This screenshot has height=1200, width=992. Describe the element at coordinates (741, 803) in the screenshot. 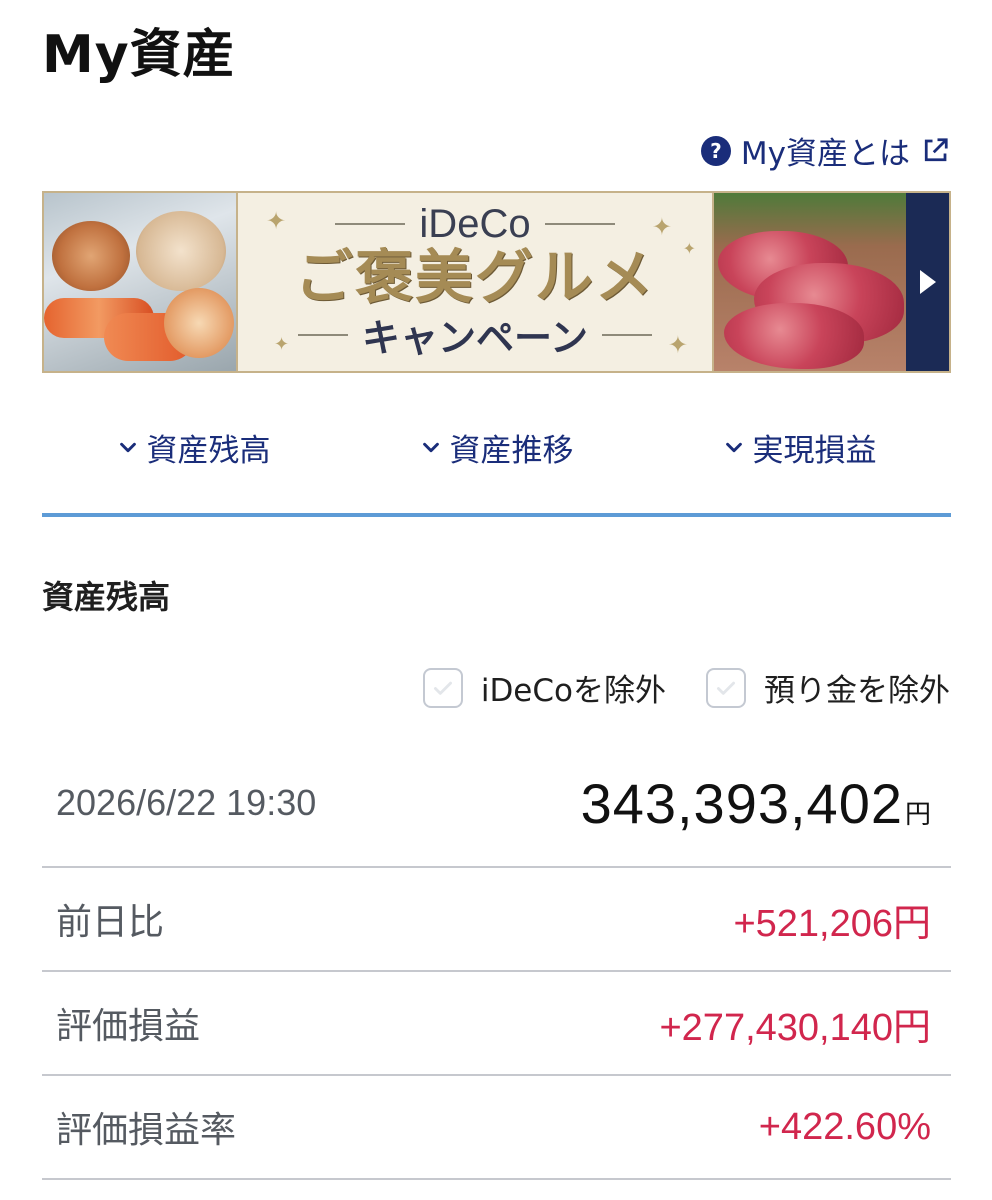

I see `total-balance-value: 343,393,402` at that location.